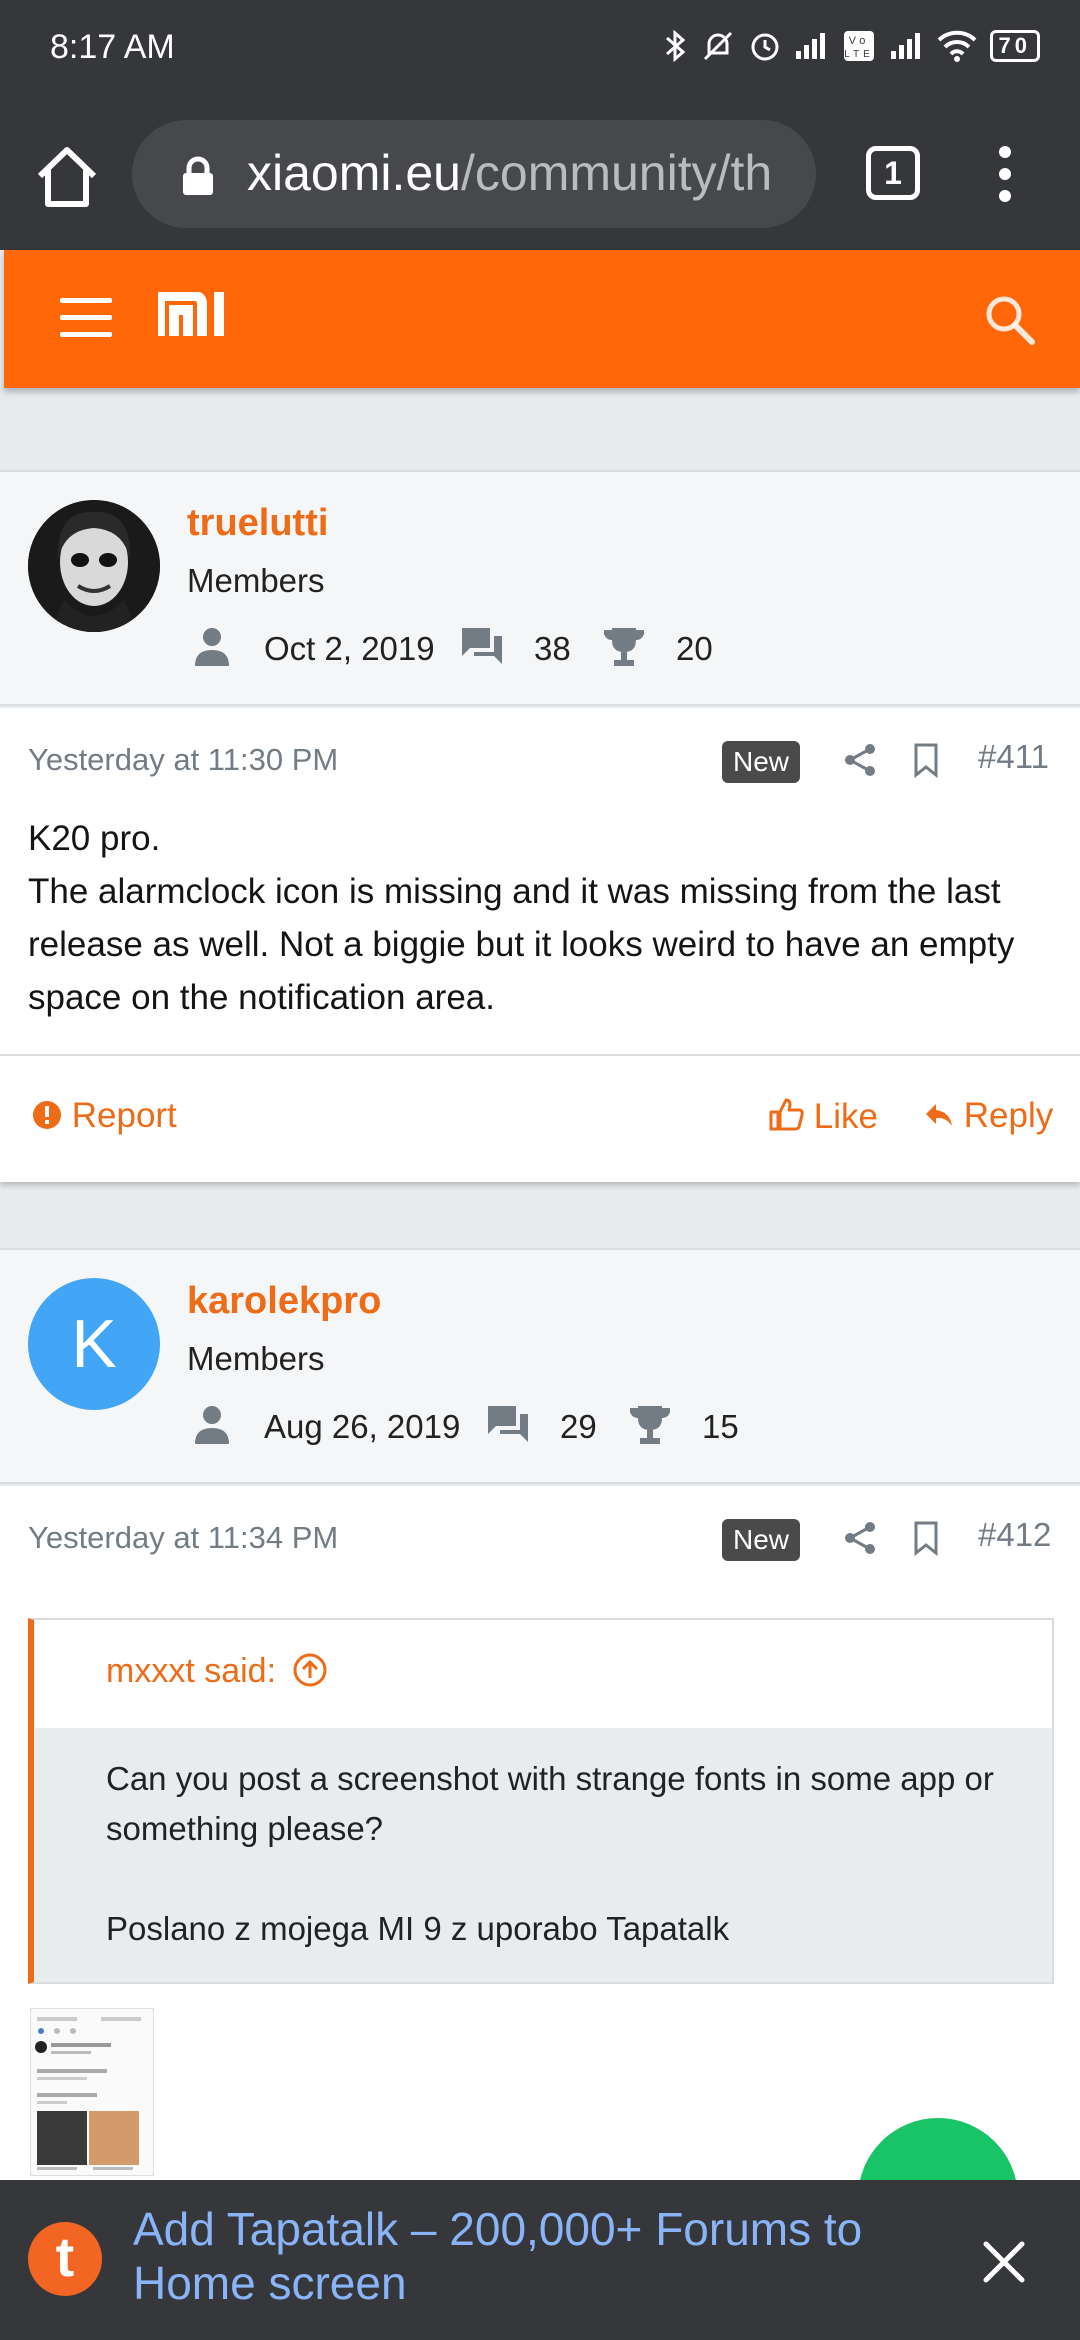 This screenshot has height=2340, width=1080. I want to click on reply-button: Reply, so click(988, 1116).